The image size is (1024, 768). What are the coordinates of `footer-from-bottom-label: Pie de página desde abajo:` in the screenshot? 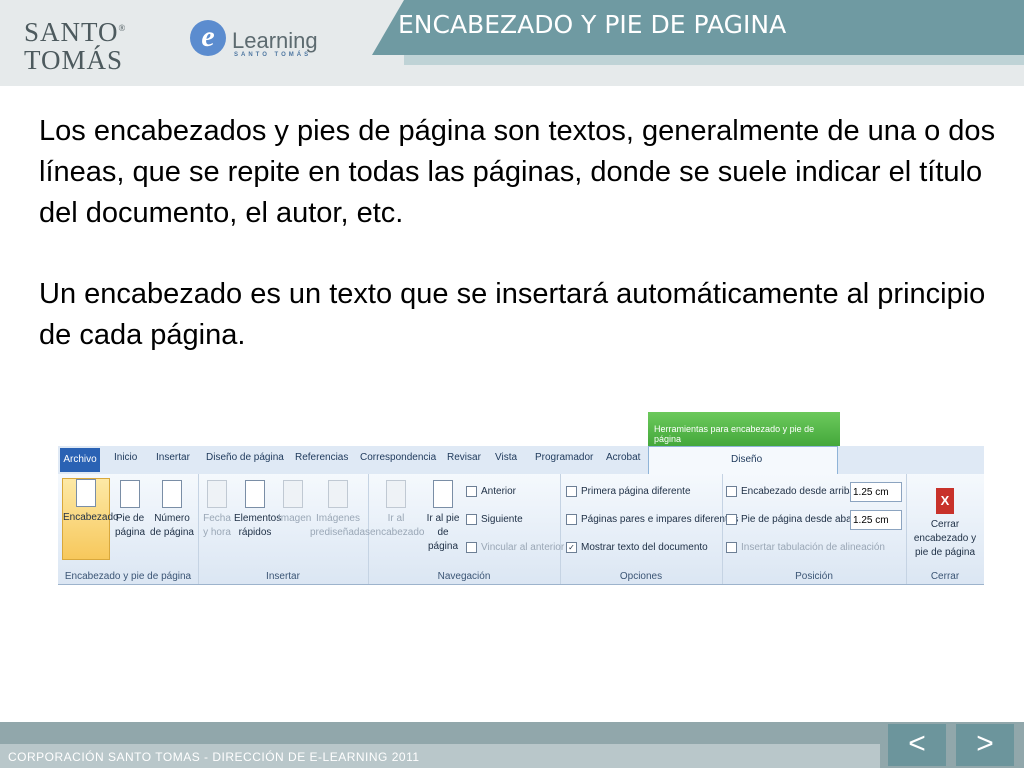 It's located at (794, 519).